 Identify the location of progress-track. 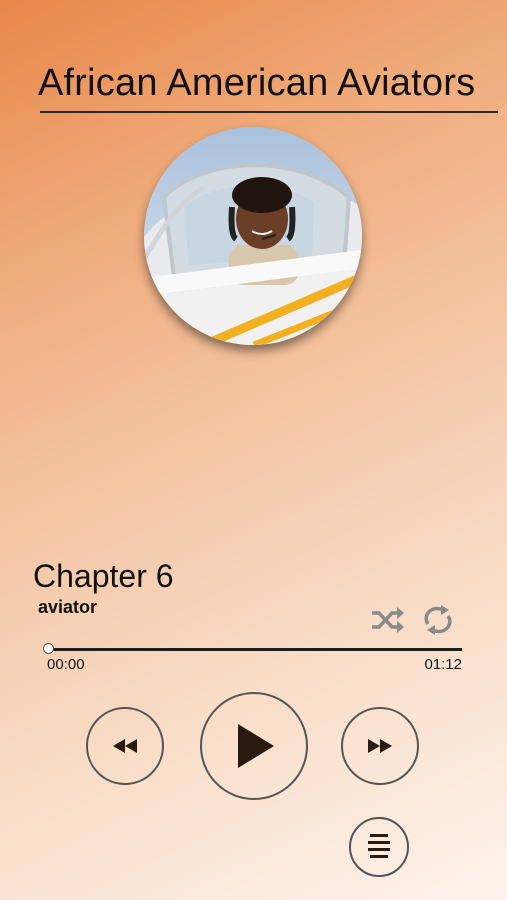
(255, 649).